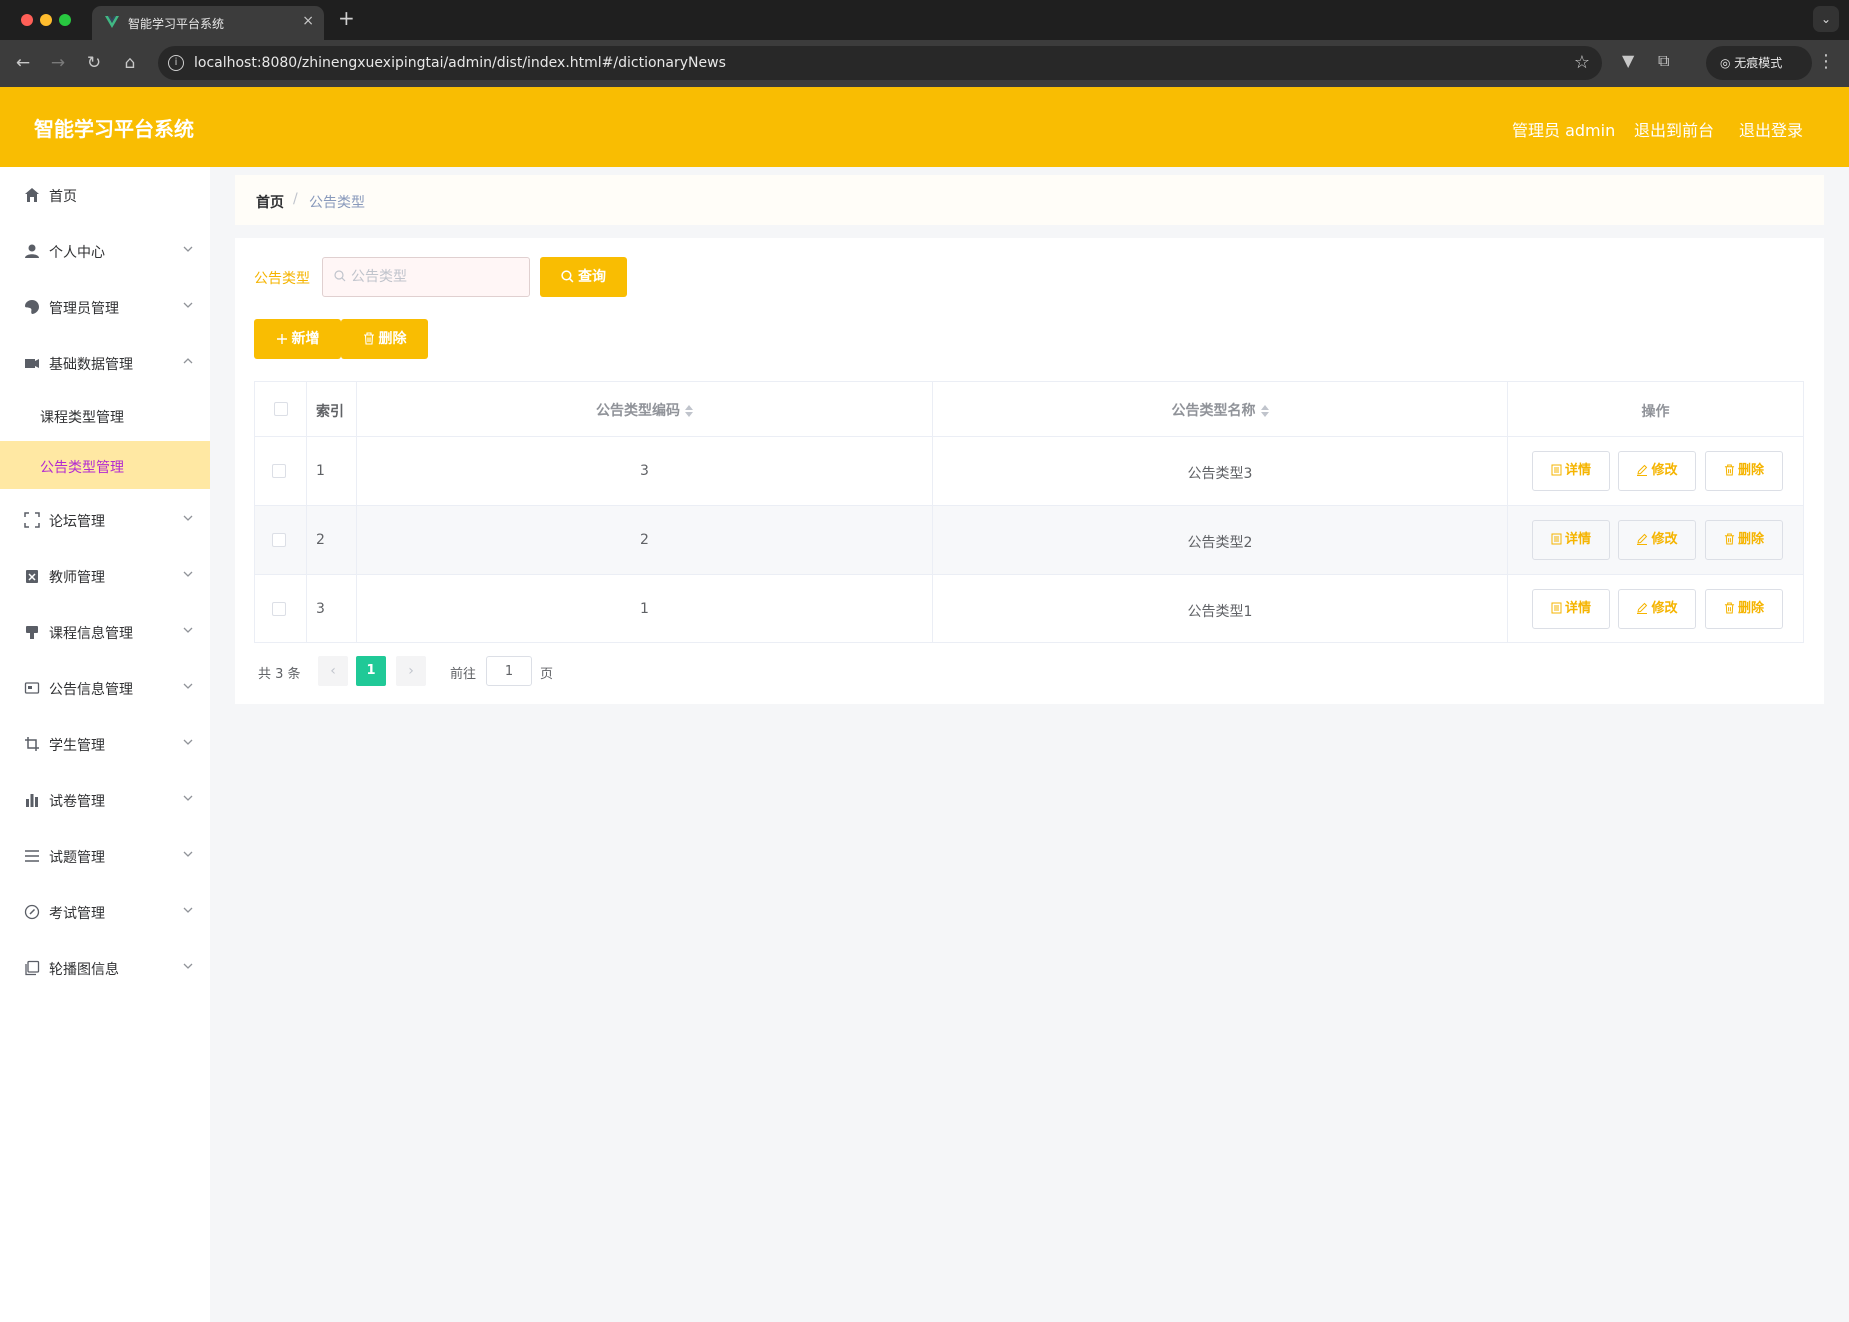 The width and height of the screenshot is (1849, 1322). I want to click on column-header-code: 公告类型编码, so click(644, 410).